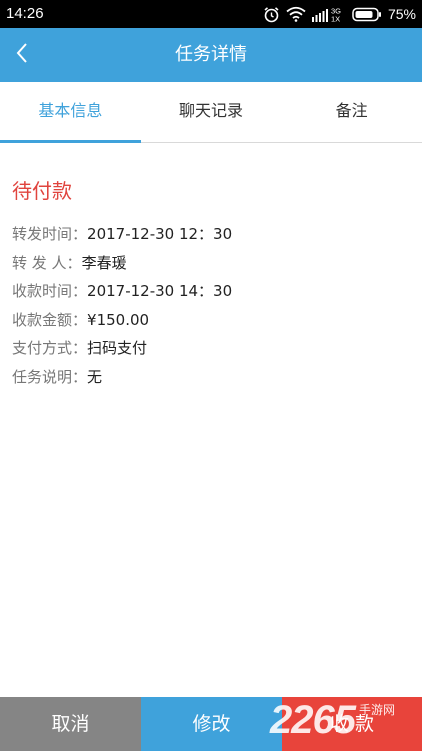  I want to click on info-label: 任务说明, so click(42, 376).